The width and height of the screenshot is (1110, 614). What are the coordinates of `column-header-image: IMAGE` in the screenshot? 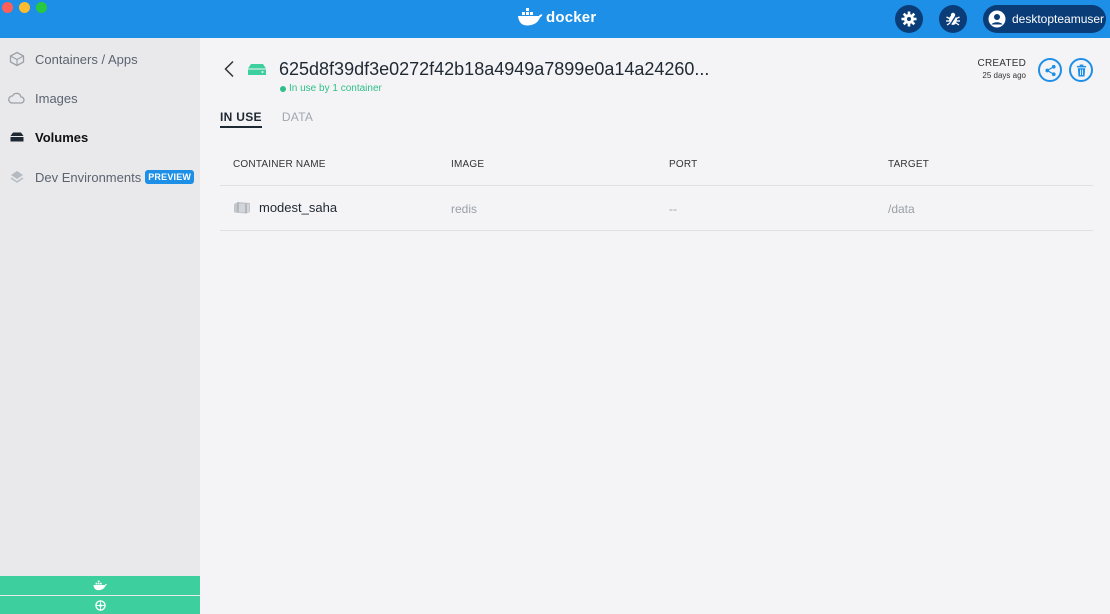 It's located at (467, 164).